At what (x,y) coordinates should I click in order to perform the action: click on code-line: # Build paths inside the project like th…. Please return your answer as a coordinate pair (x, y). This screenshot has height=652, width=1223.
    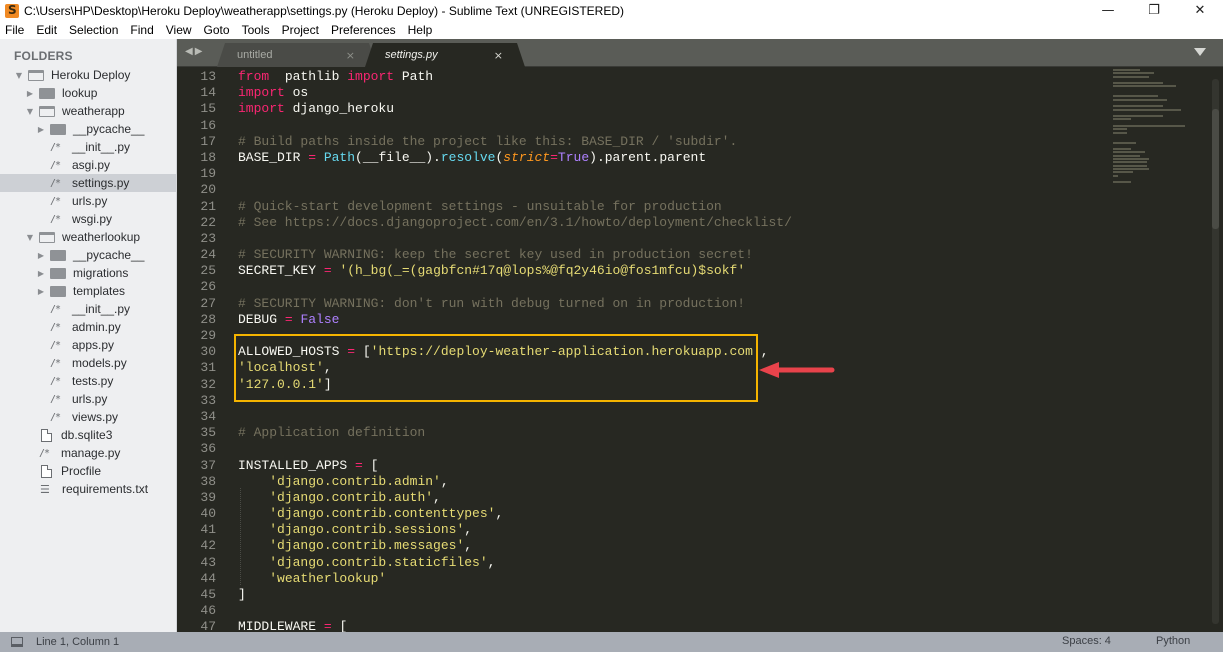
    Looking at the image, I should click on (678, 142).